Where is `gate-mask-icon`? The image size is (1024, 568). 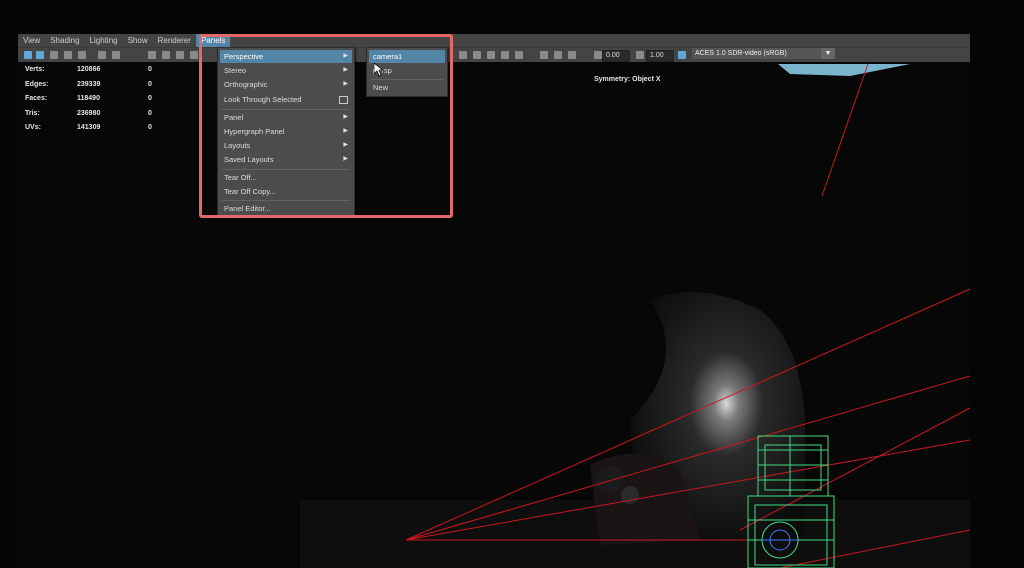 gate-mask-icon is located at coordinates (152, 55).